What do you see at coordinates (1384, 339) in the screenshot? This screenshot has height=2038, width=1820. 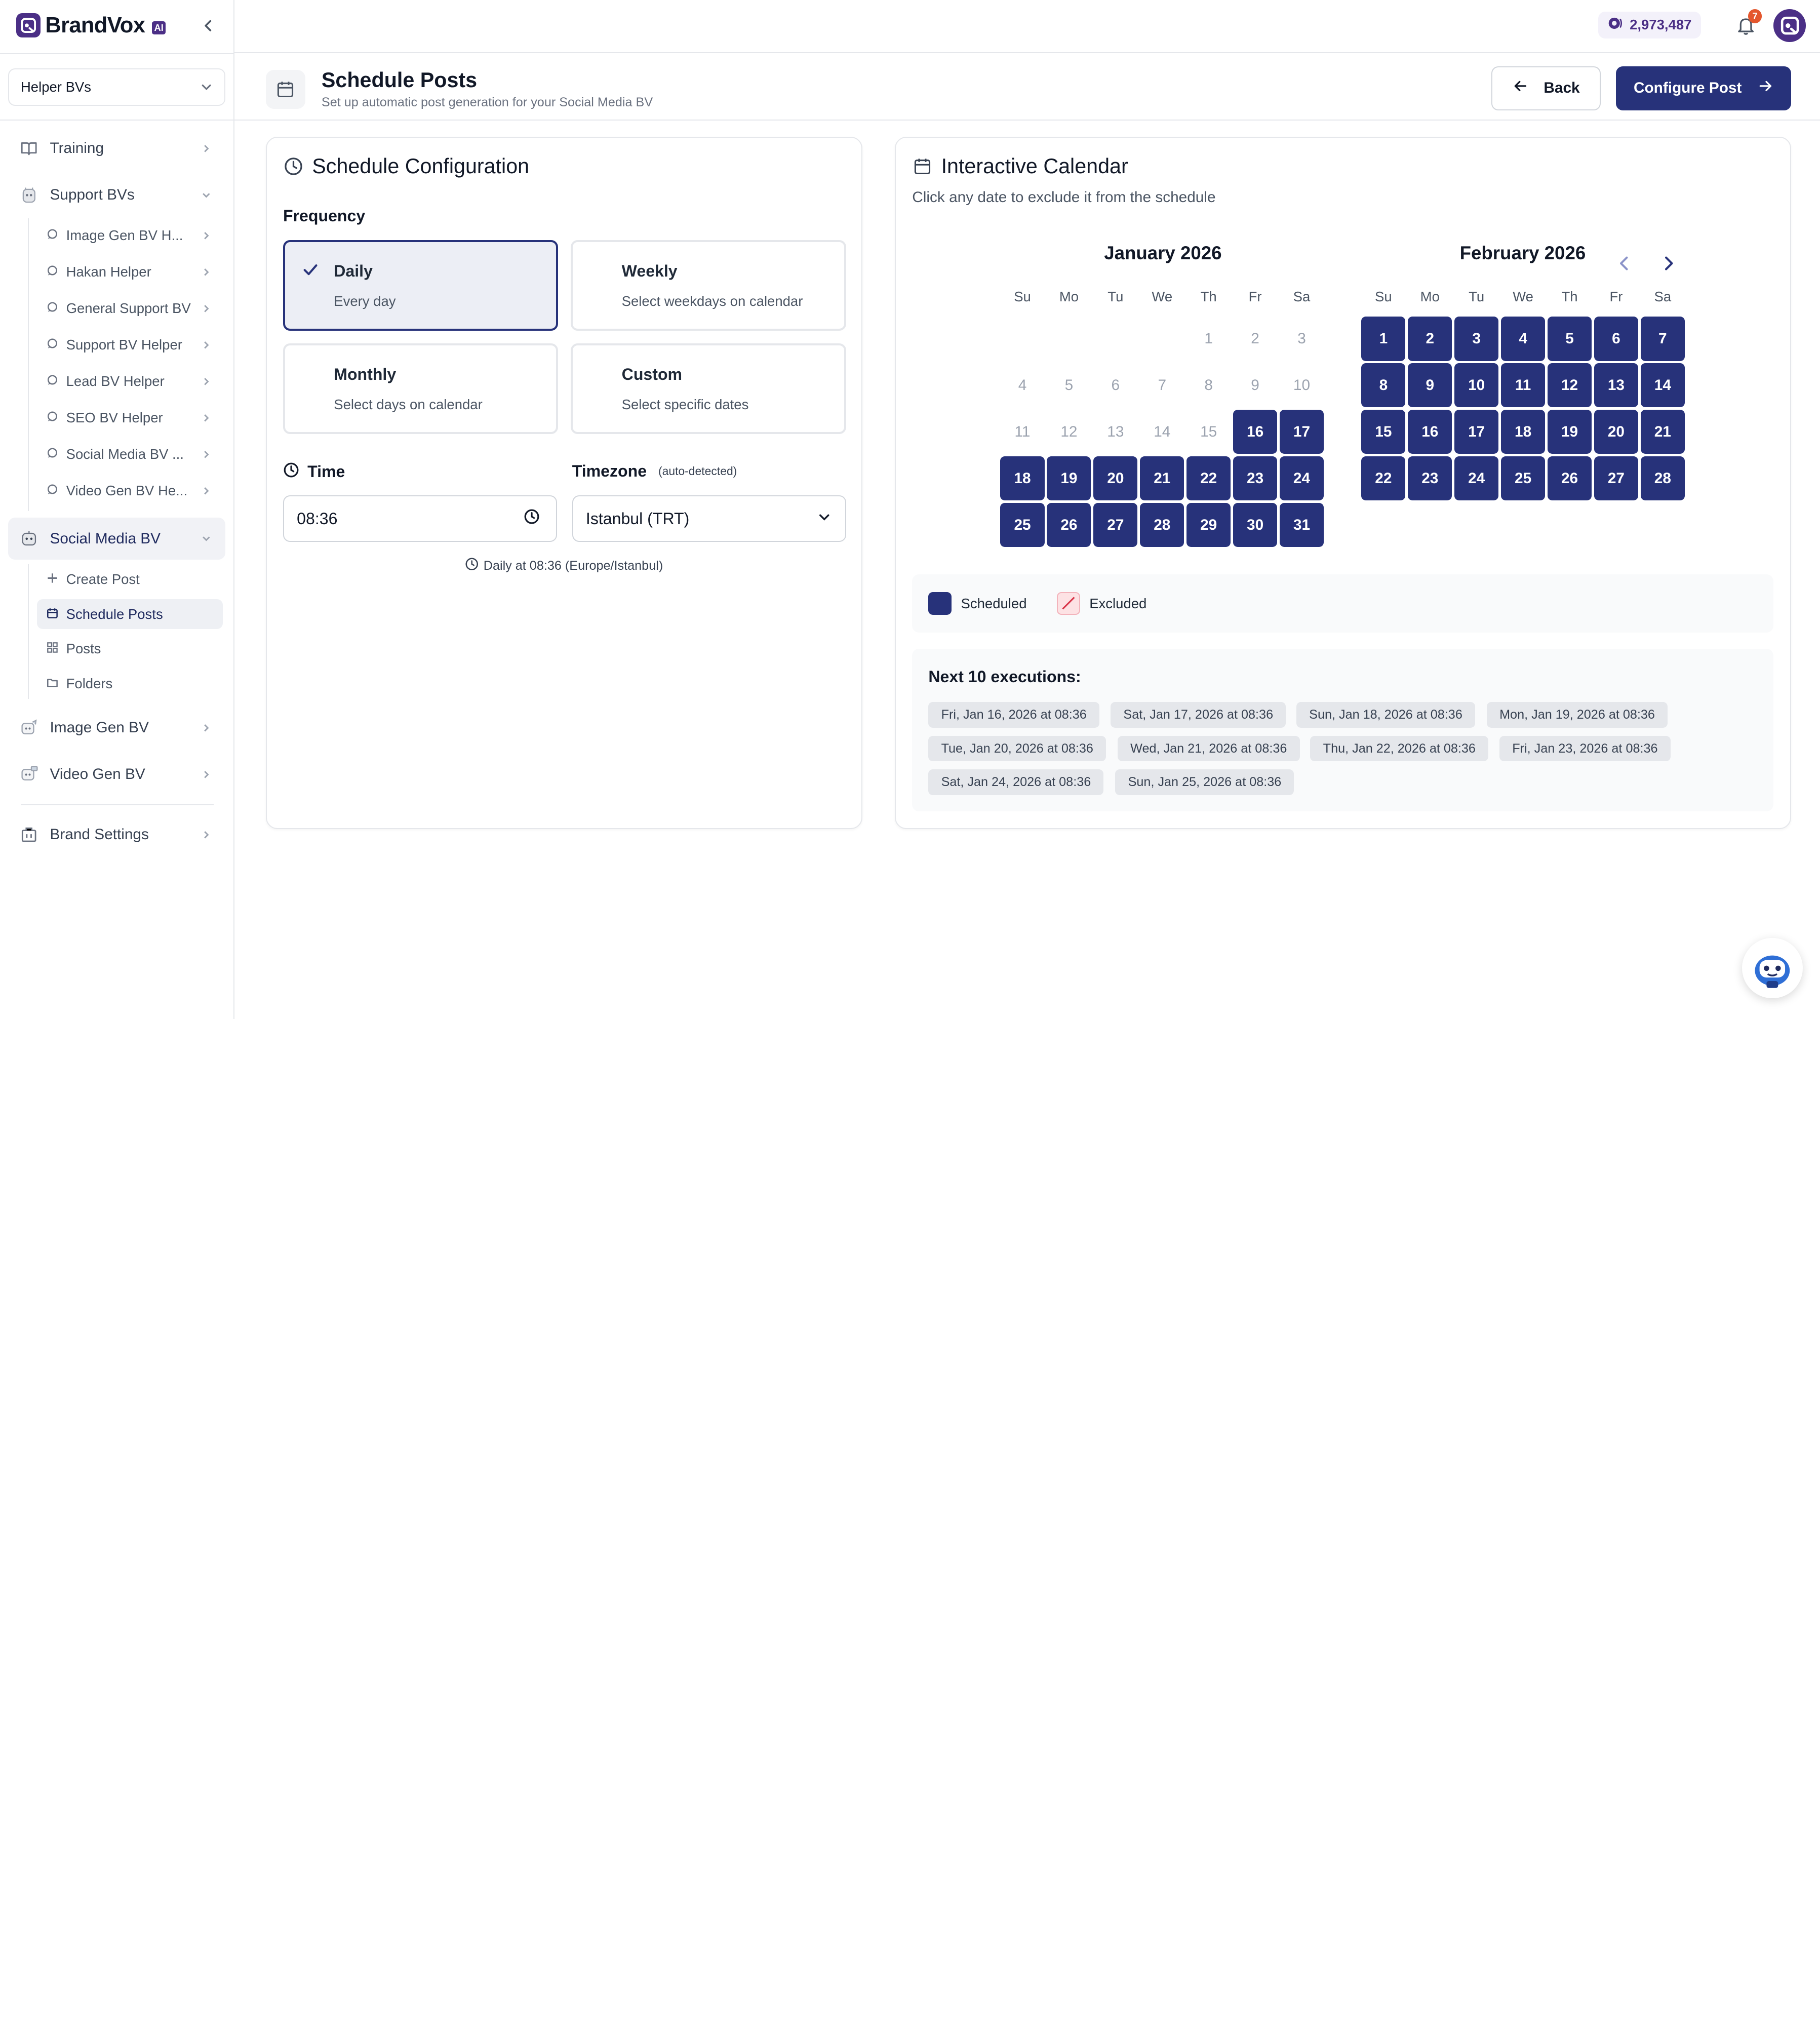 I see `calendar-day-scheduled: 1` at bounding box center [1384, 339].